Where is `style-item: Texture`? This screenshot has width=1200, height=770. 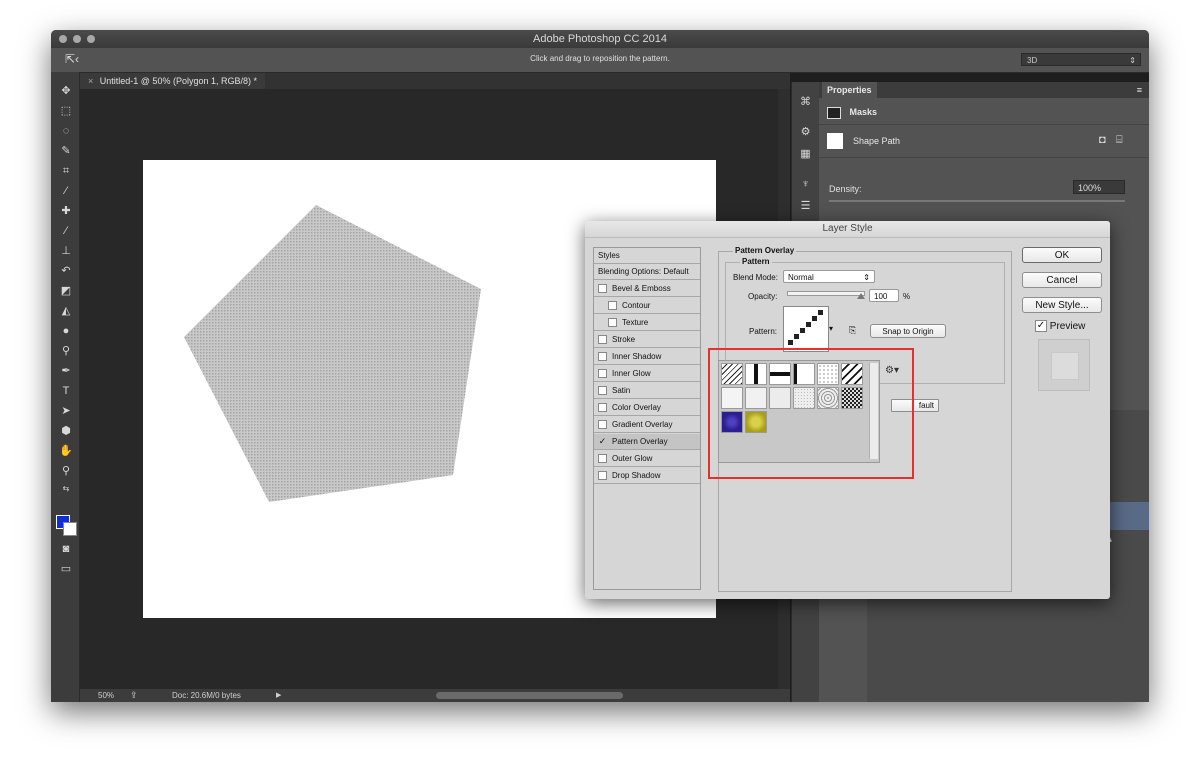 style-item: Texture is located at coordinates (647, 323).